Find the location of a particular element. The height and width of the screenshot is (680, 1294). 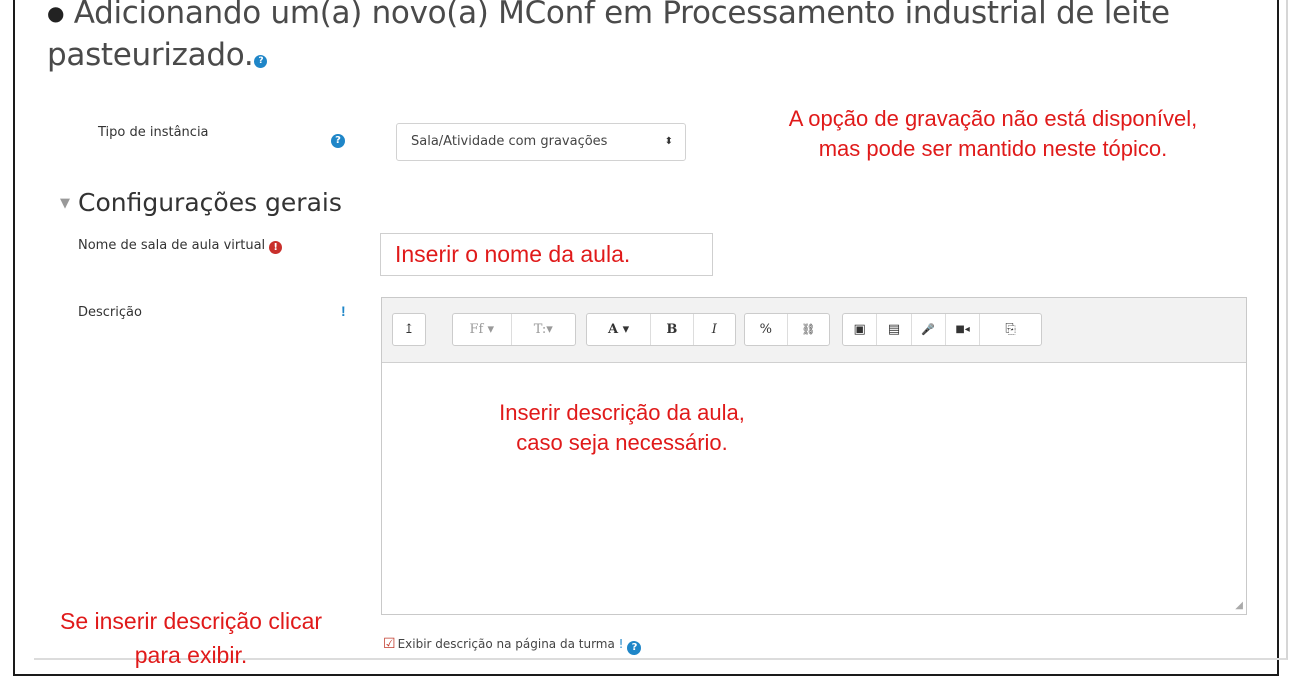

annotation-show-description: Se inserir descrição clicar para exibir. is located at coordinates (191, 638).